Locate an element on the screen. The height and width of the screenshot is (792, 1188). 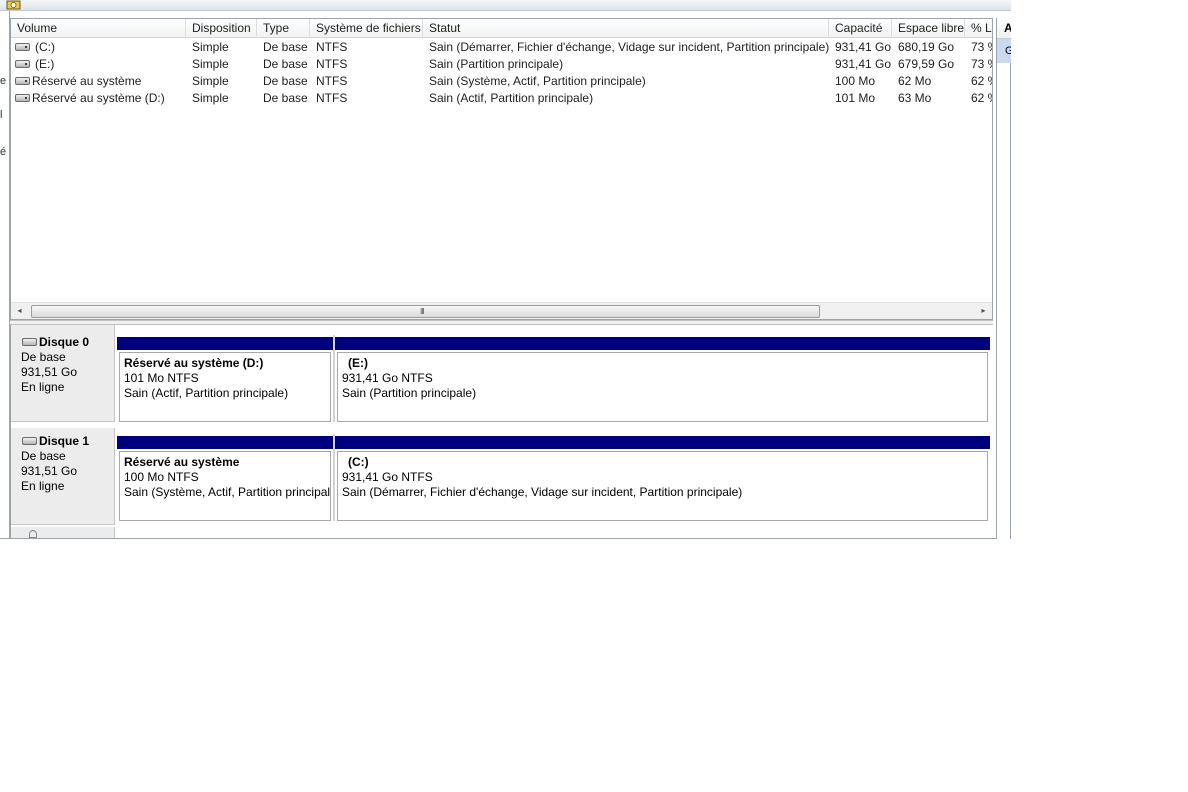
scroll-right-arrow-icon: ▸ is located at coordinates (983, 311).